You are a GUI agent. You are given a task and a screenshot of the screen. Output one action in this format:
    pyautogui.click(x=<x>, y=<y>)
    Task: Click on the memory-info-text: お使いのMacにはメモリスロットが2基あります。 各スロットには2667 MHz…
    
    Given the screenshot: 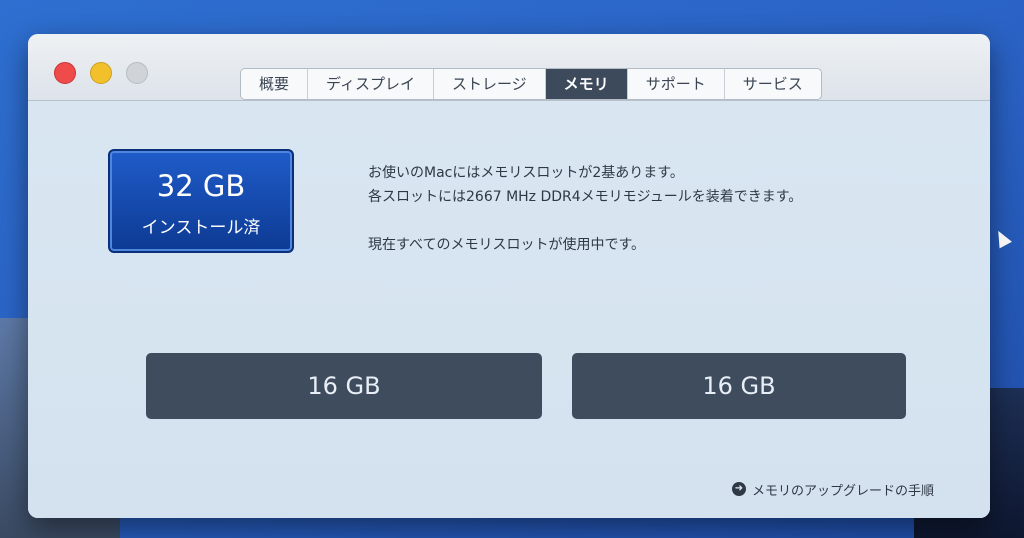 What is the action you would take?
    pyautogui.click(x=658, y=209)
    